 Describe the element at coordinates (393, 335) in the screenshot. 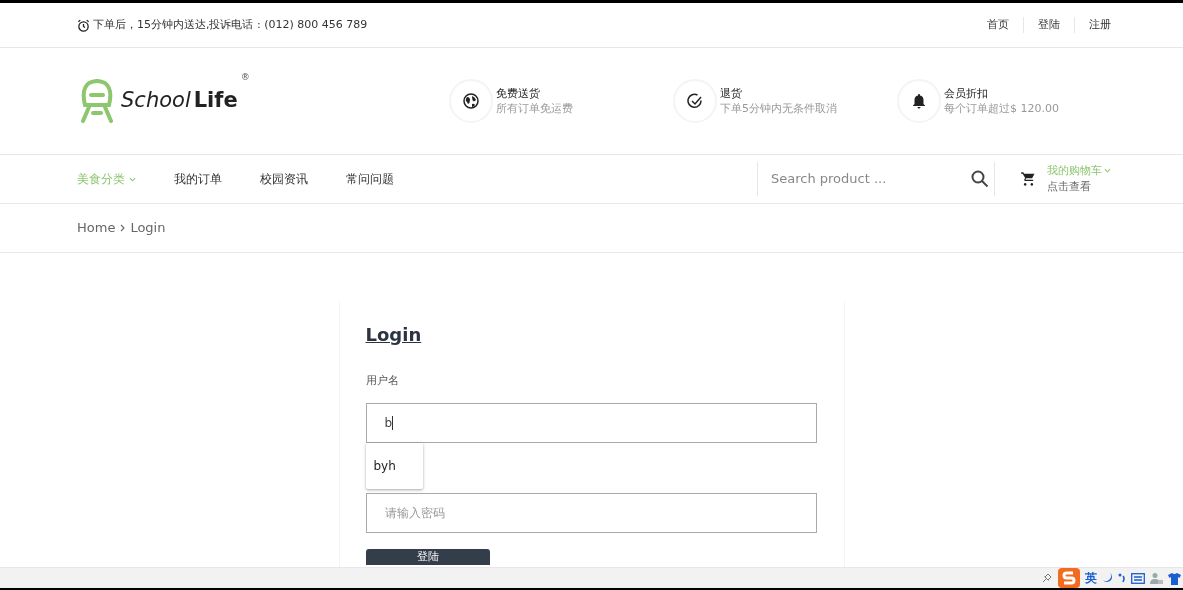

I see `login-title: Login` at that location.